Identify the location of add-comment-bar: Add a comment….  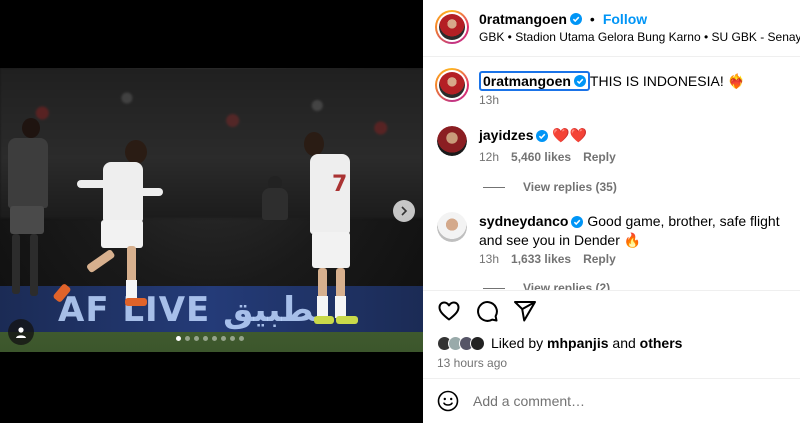
(511, 401).